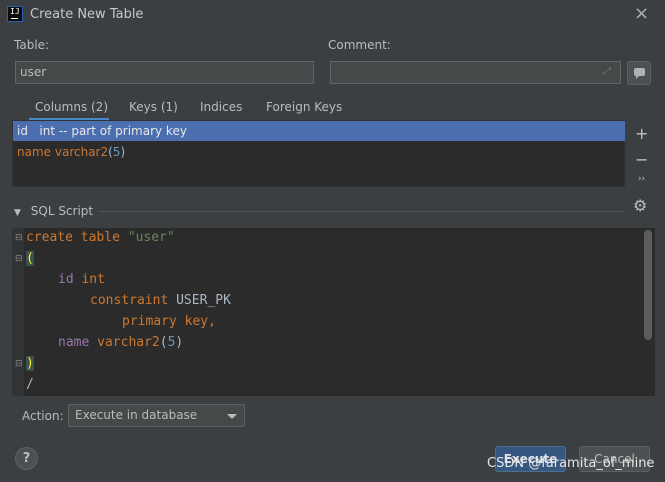 The height and width of the screenshot is (482, 665). I want to click on sql-script-section-header: ▼ SQL Script, so click(53, 211).